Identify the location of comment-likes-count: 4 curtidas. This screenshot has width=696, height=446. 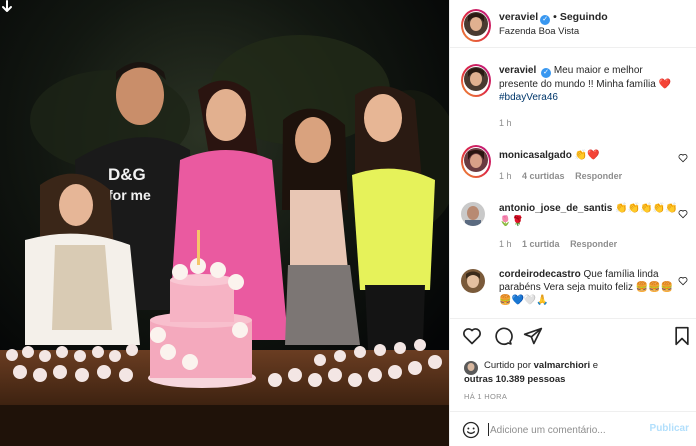
(543, 176).